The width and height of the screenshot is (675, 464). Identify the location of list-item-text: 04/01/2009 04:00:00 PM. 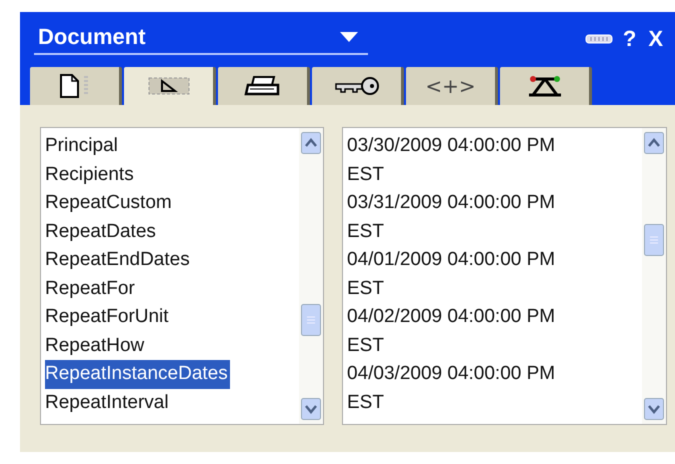
(451, 260).